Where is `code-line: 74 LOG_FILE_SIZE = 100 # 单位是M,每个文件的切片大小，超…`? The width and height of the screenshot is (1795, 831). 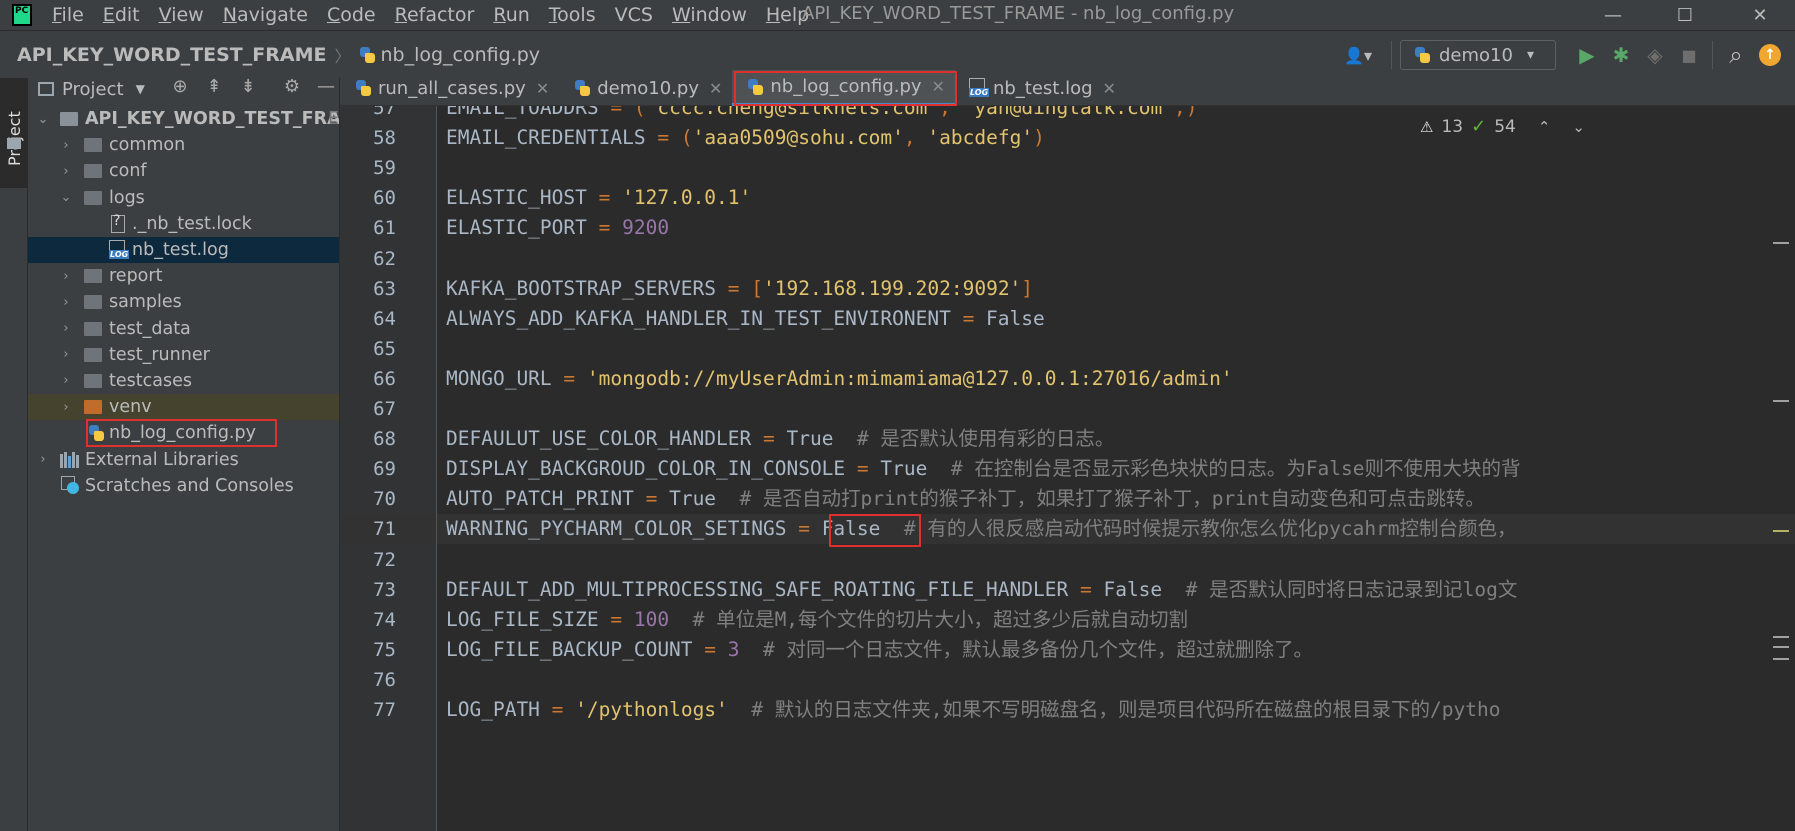
code-line: 74 LOG_FILE_SIZE = 100 # 单位是M,每个文件的切片大小，超… is located at coordinates (1067, 620).